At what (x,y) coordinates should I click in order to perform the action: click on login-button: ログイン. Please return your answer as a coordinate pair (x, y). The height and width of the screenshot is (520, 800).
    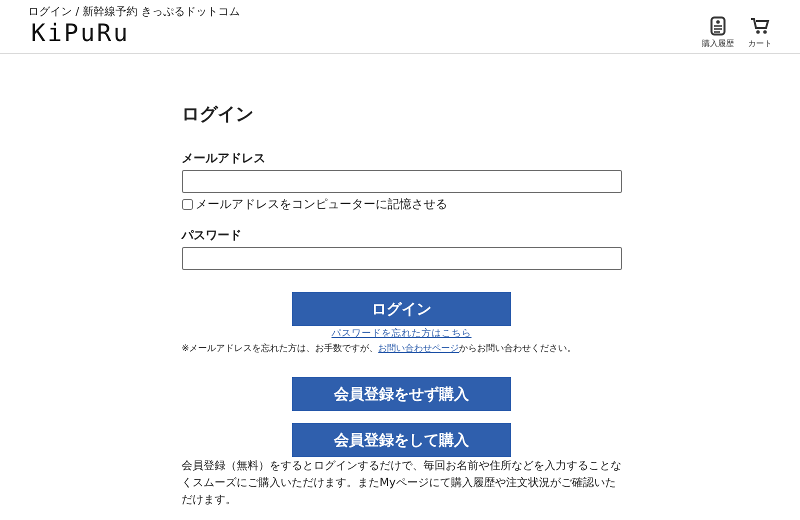
    Looking at the image, I should click on (401, 309).